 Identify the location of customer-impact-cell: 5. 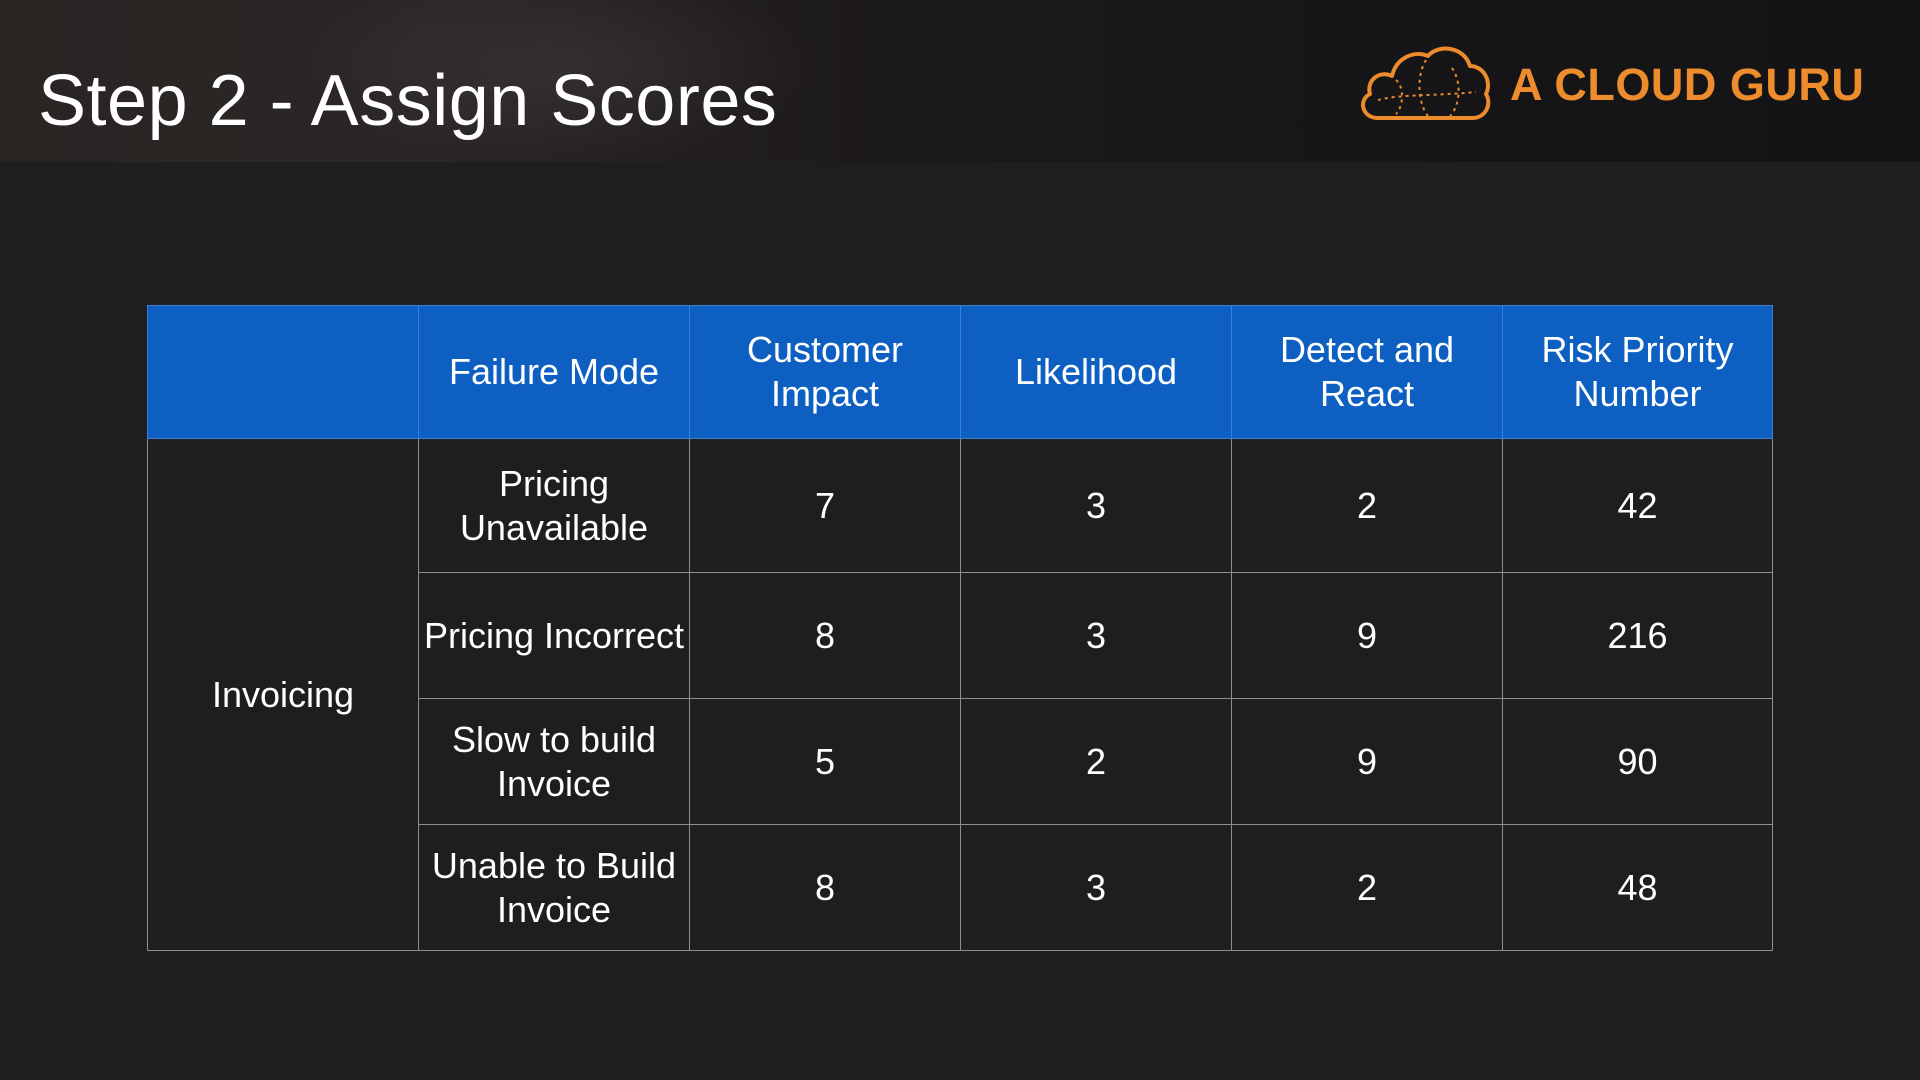
(825, 761).